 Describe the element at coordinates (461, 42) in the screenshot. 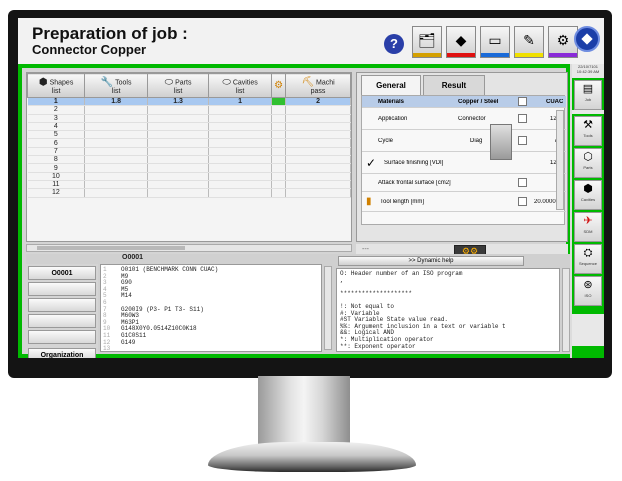

I see `parts-button: ◆` at that location.